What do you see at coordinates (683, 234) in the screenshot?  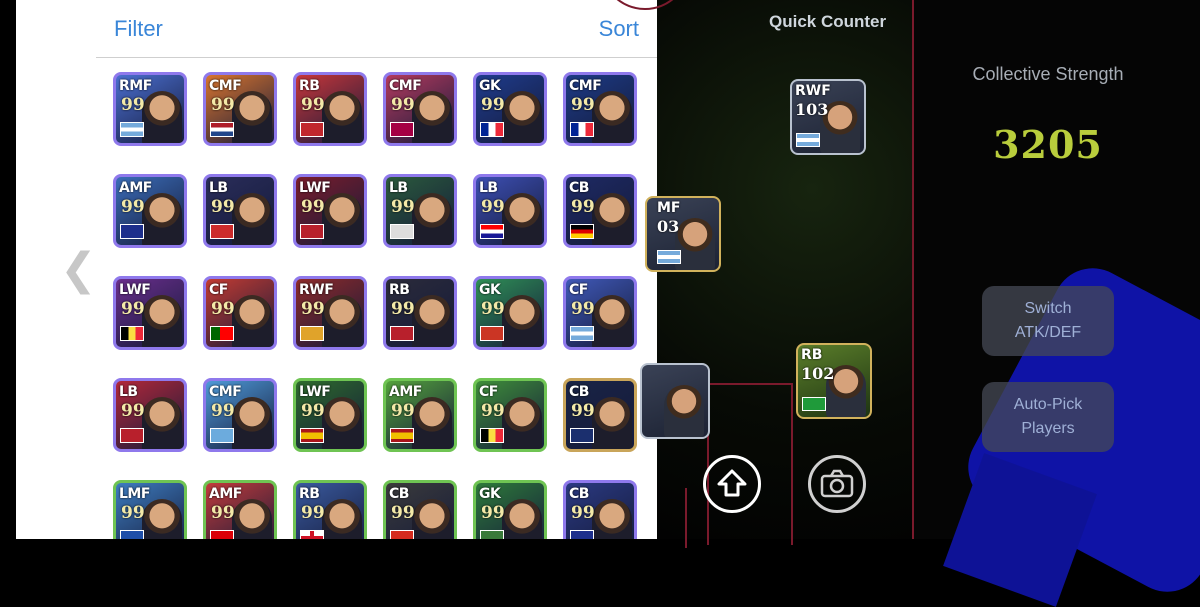 I see `field-player-card: MF 03` at bounding box center [683, 234].